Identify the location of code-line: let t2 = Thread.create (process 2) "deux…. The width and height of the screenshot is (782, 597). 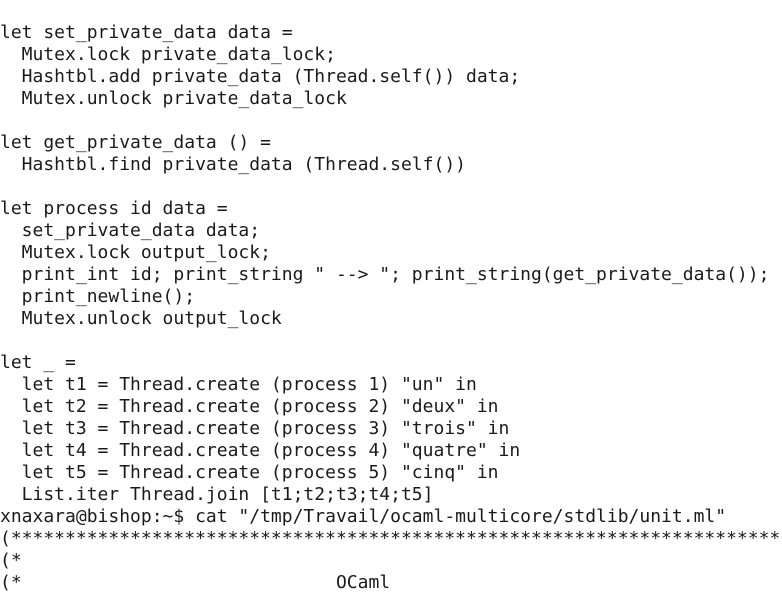
(249, 406).